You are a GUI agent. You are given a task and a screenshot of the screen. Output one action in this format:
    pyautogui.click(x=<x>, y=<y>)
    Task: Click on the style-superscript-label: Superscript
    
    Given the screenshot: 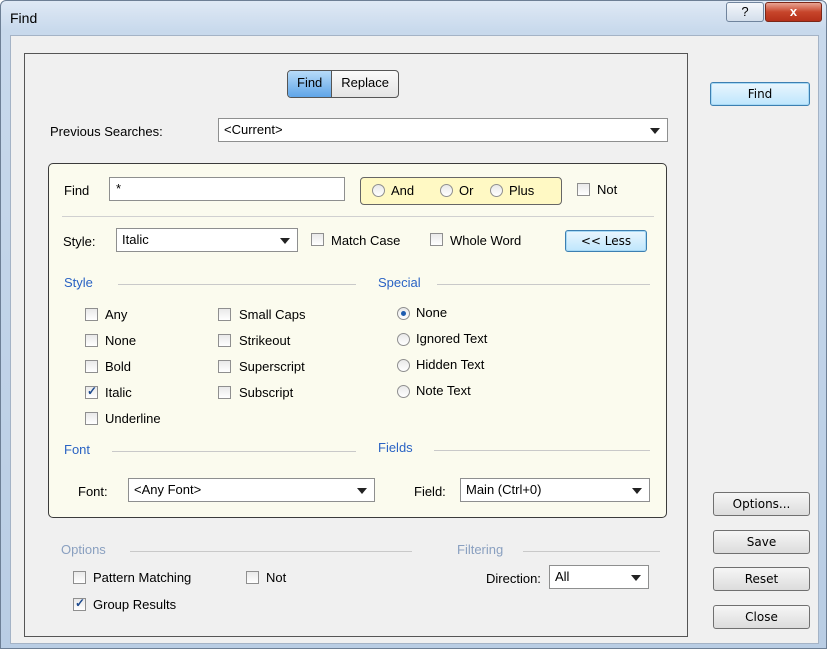 What is the action you would take?
    pyautogui.click(x=272, y=366)
    